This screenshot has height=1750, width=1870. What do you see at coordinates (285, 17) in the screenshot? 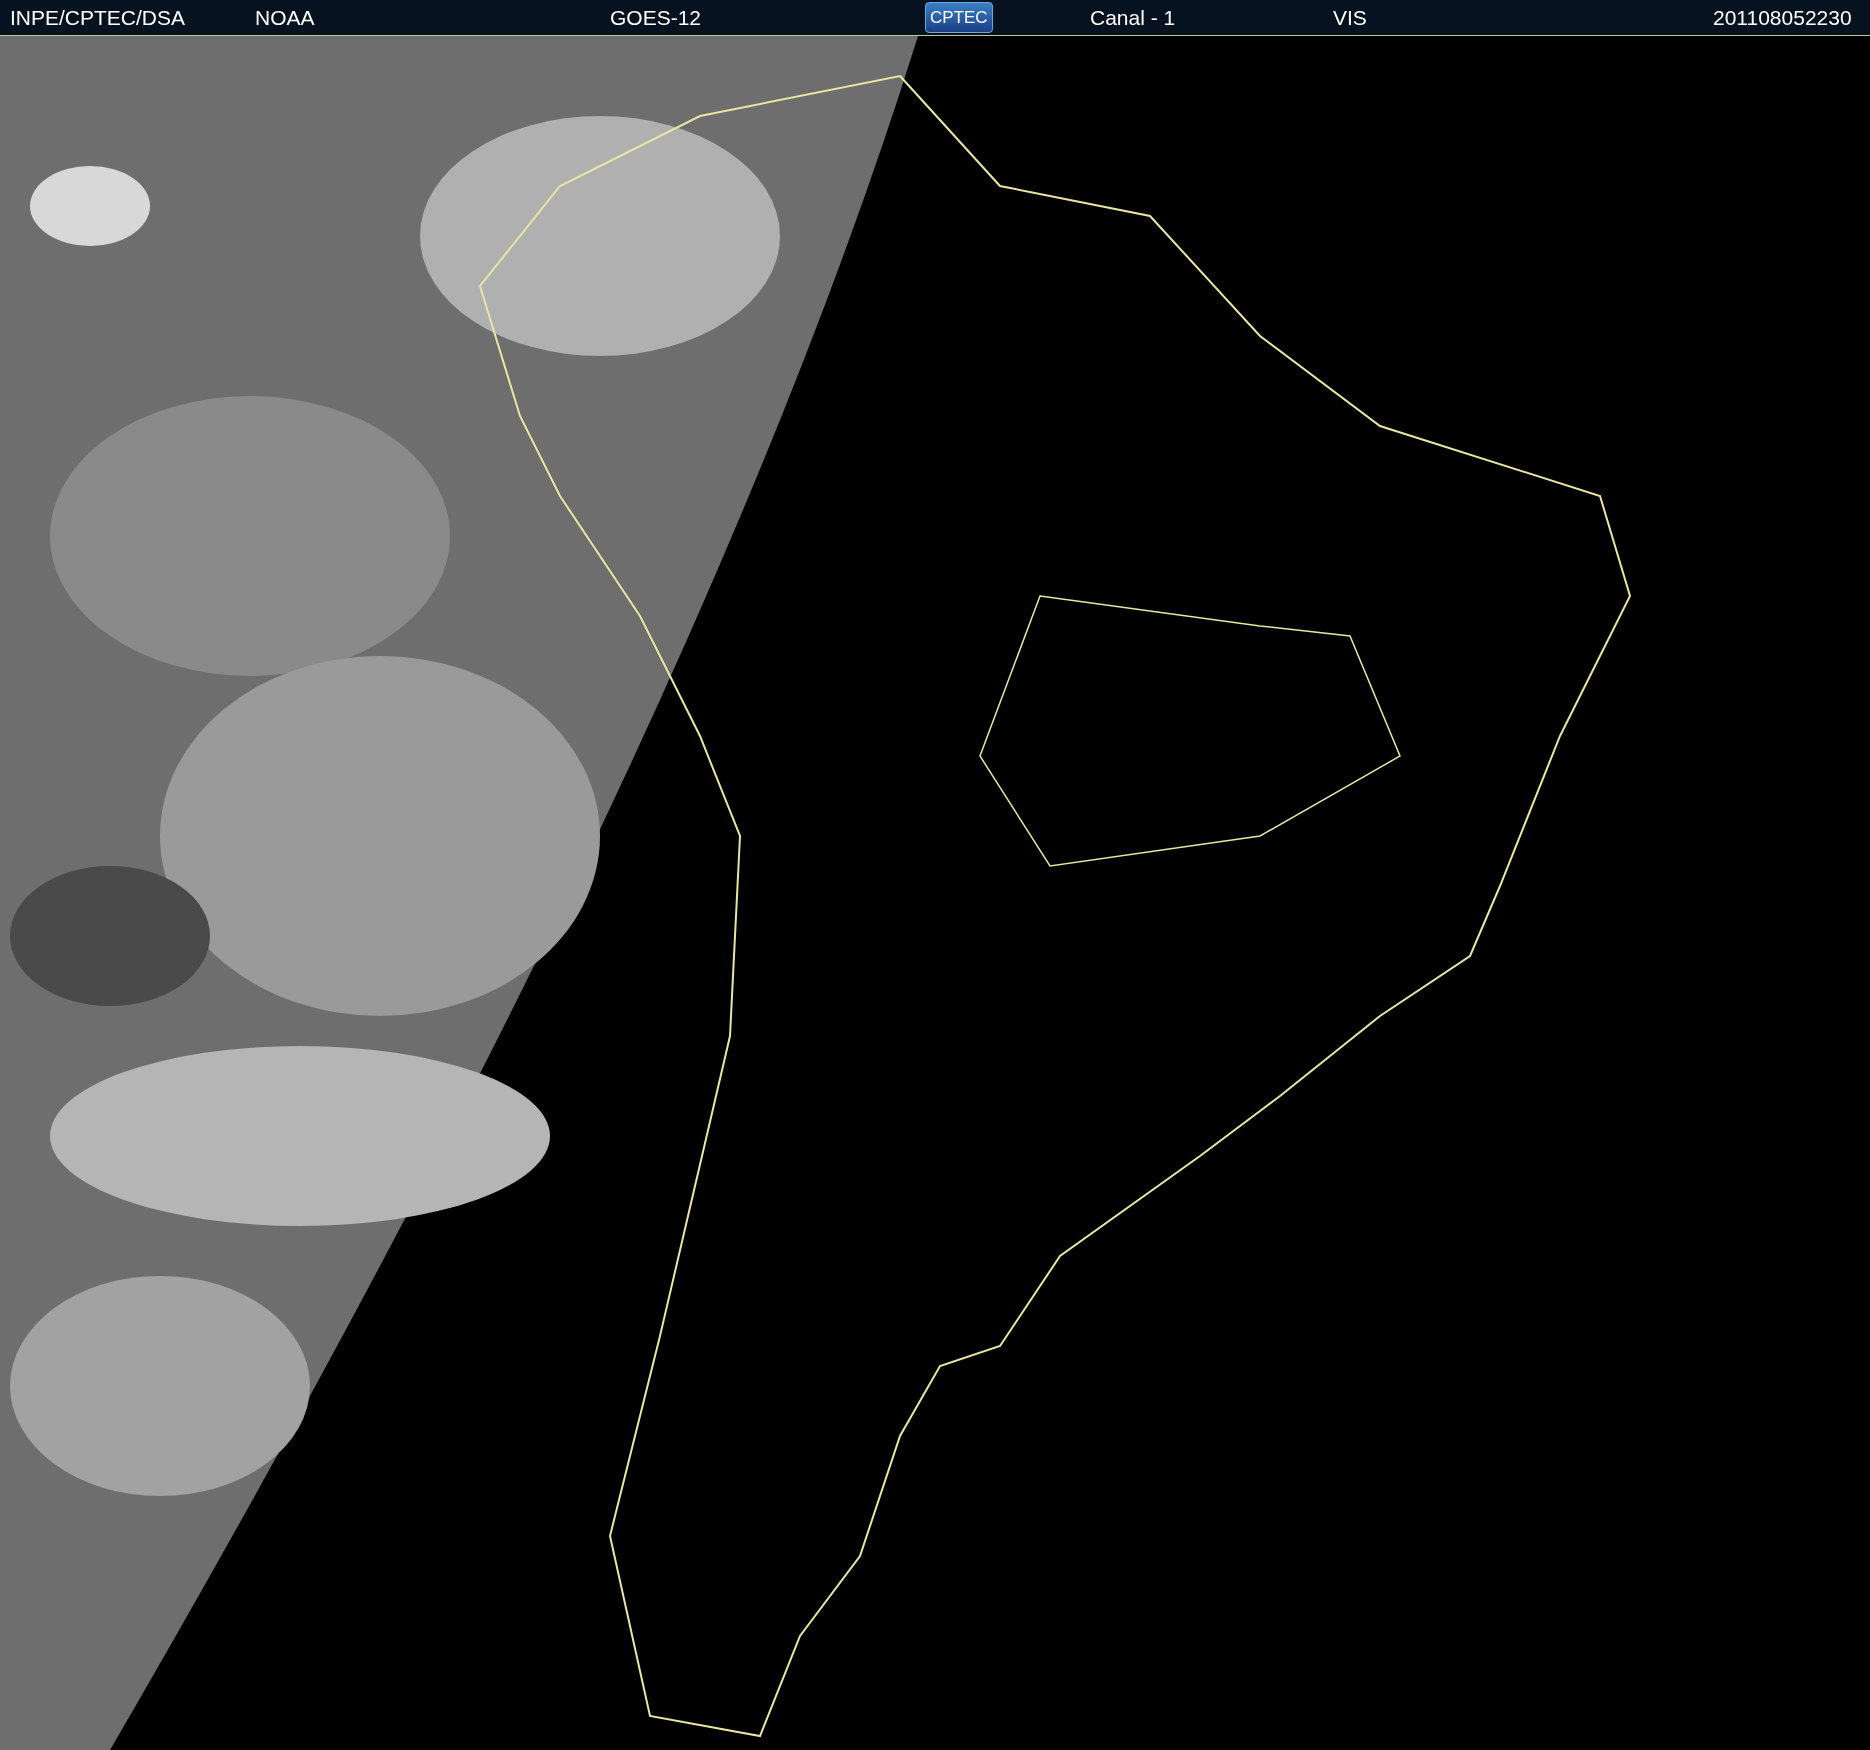
I see `header-label: NOAA` at bounding box center [285, 17].